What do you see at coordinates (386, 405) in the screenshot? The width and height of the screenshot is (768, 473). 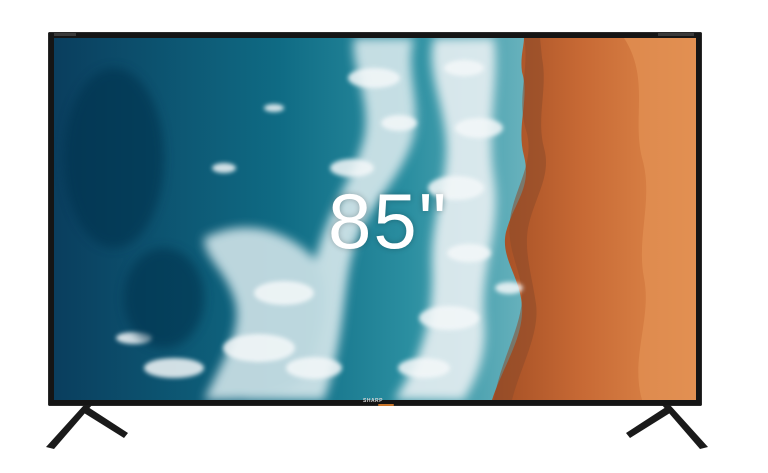 I see `power-indicator` at bounding box center [386, 405].